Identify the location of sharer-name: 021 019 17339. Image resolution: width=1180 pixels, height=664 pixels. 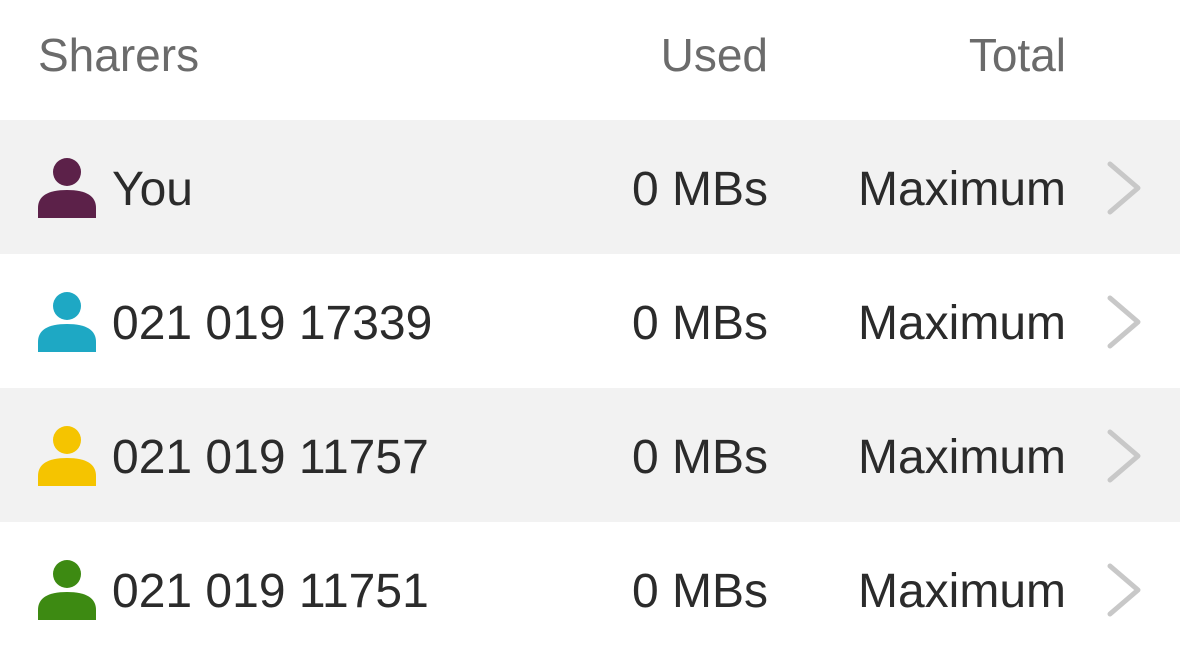
(272, 323).